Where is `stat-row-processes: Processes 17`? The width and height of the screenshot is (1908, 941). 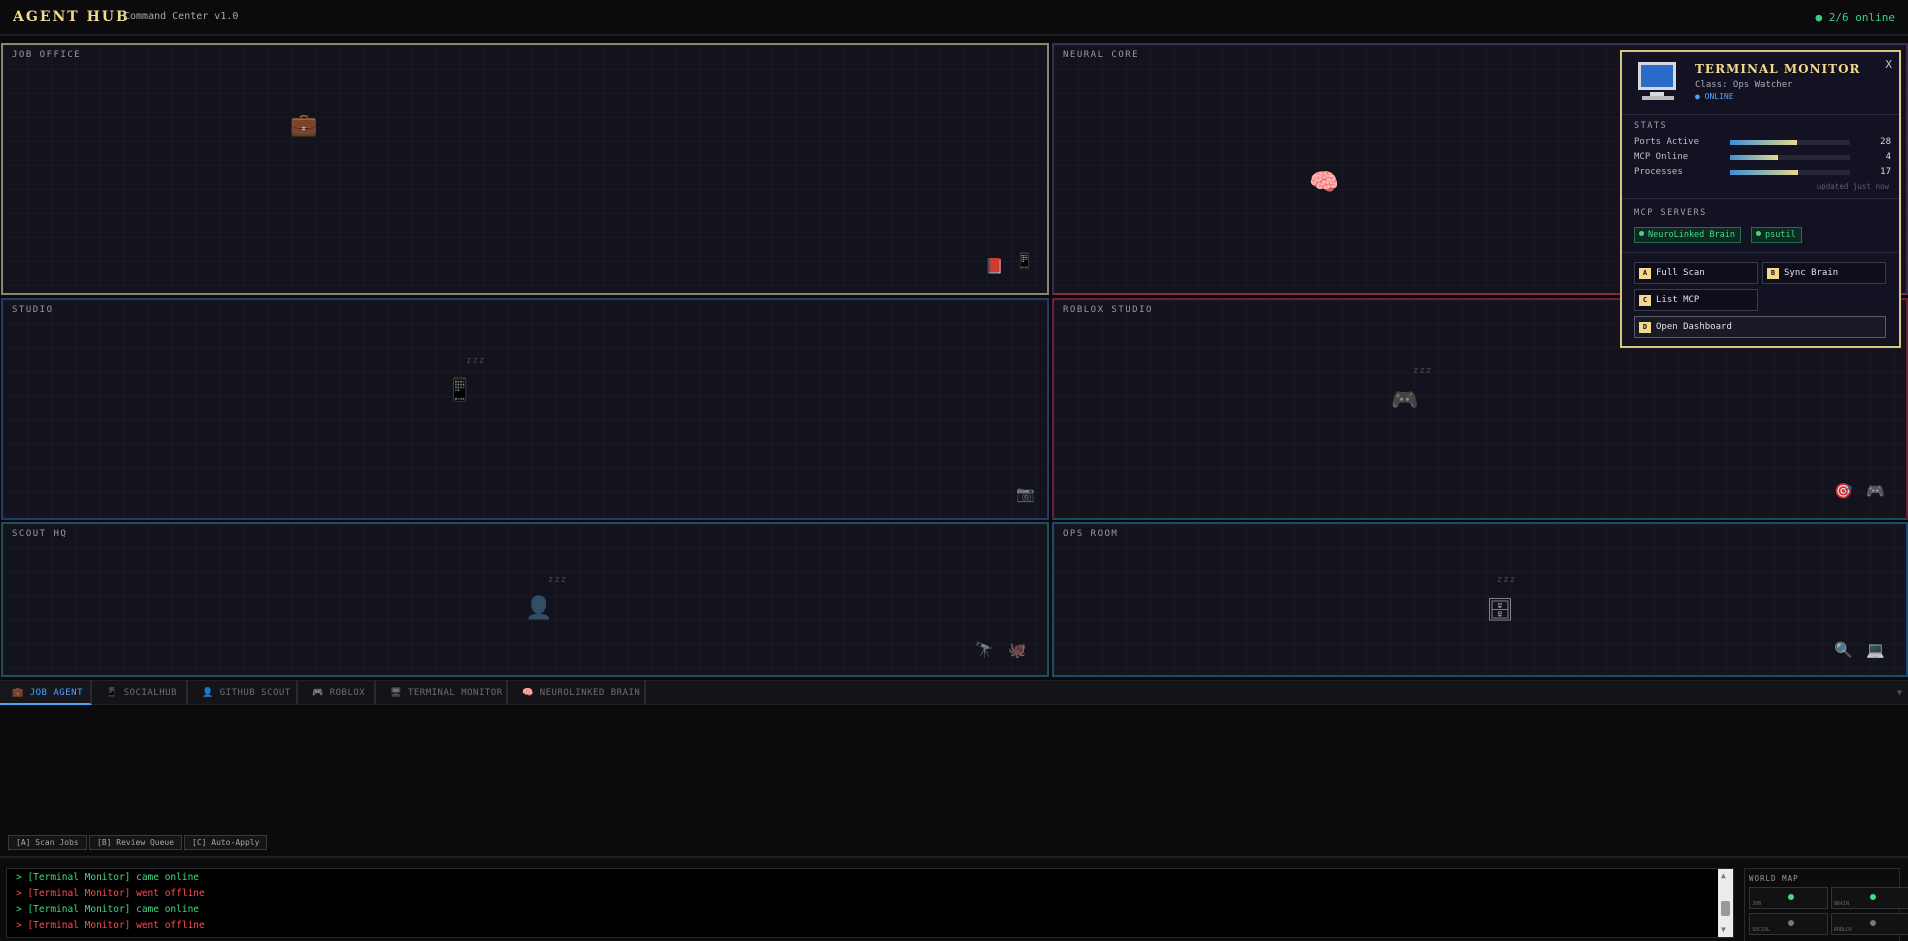 stat-row-processes: Processes 17 is located at coordinates (1762, 173).